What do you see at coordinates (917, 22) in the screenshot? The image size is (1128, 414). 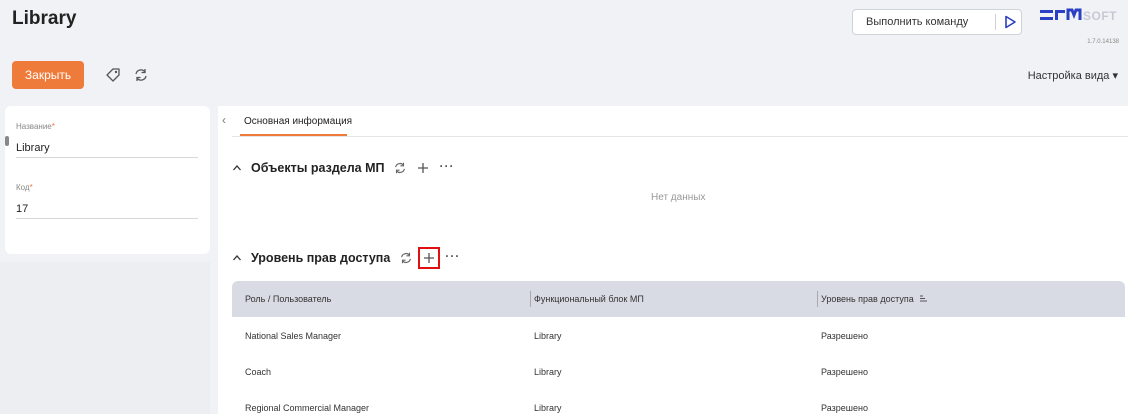 I see `command-placeholder: Выполнить команду` at bounding box center [917, 22].